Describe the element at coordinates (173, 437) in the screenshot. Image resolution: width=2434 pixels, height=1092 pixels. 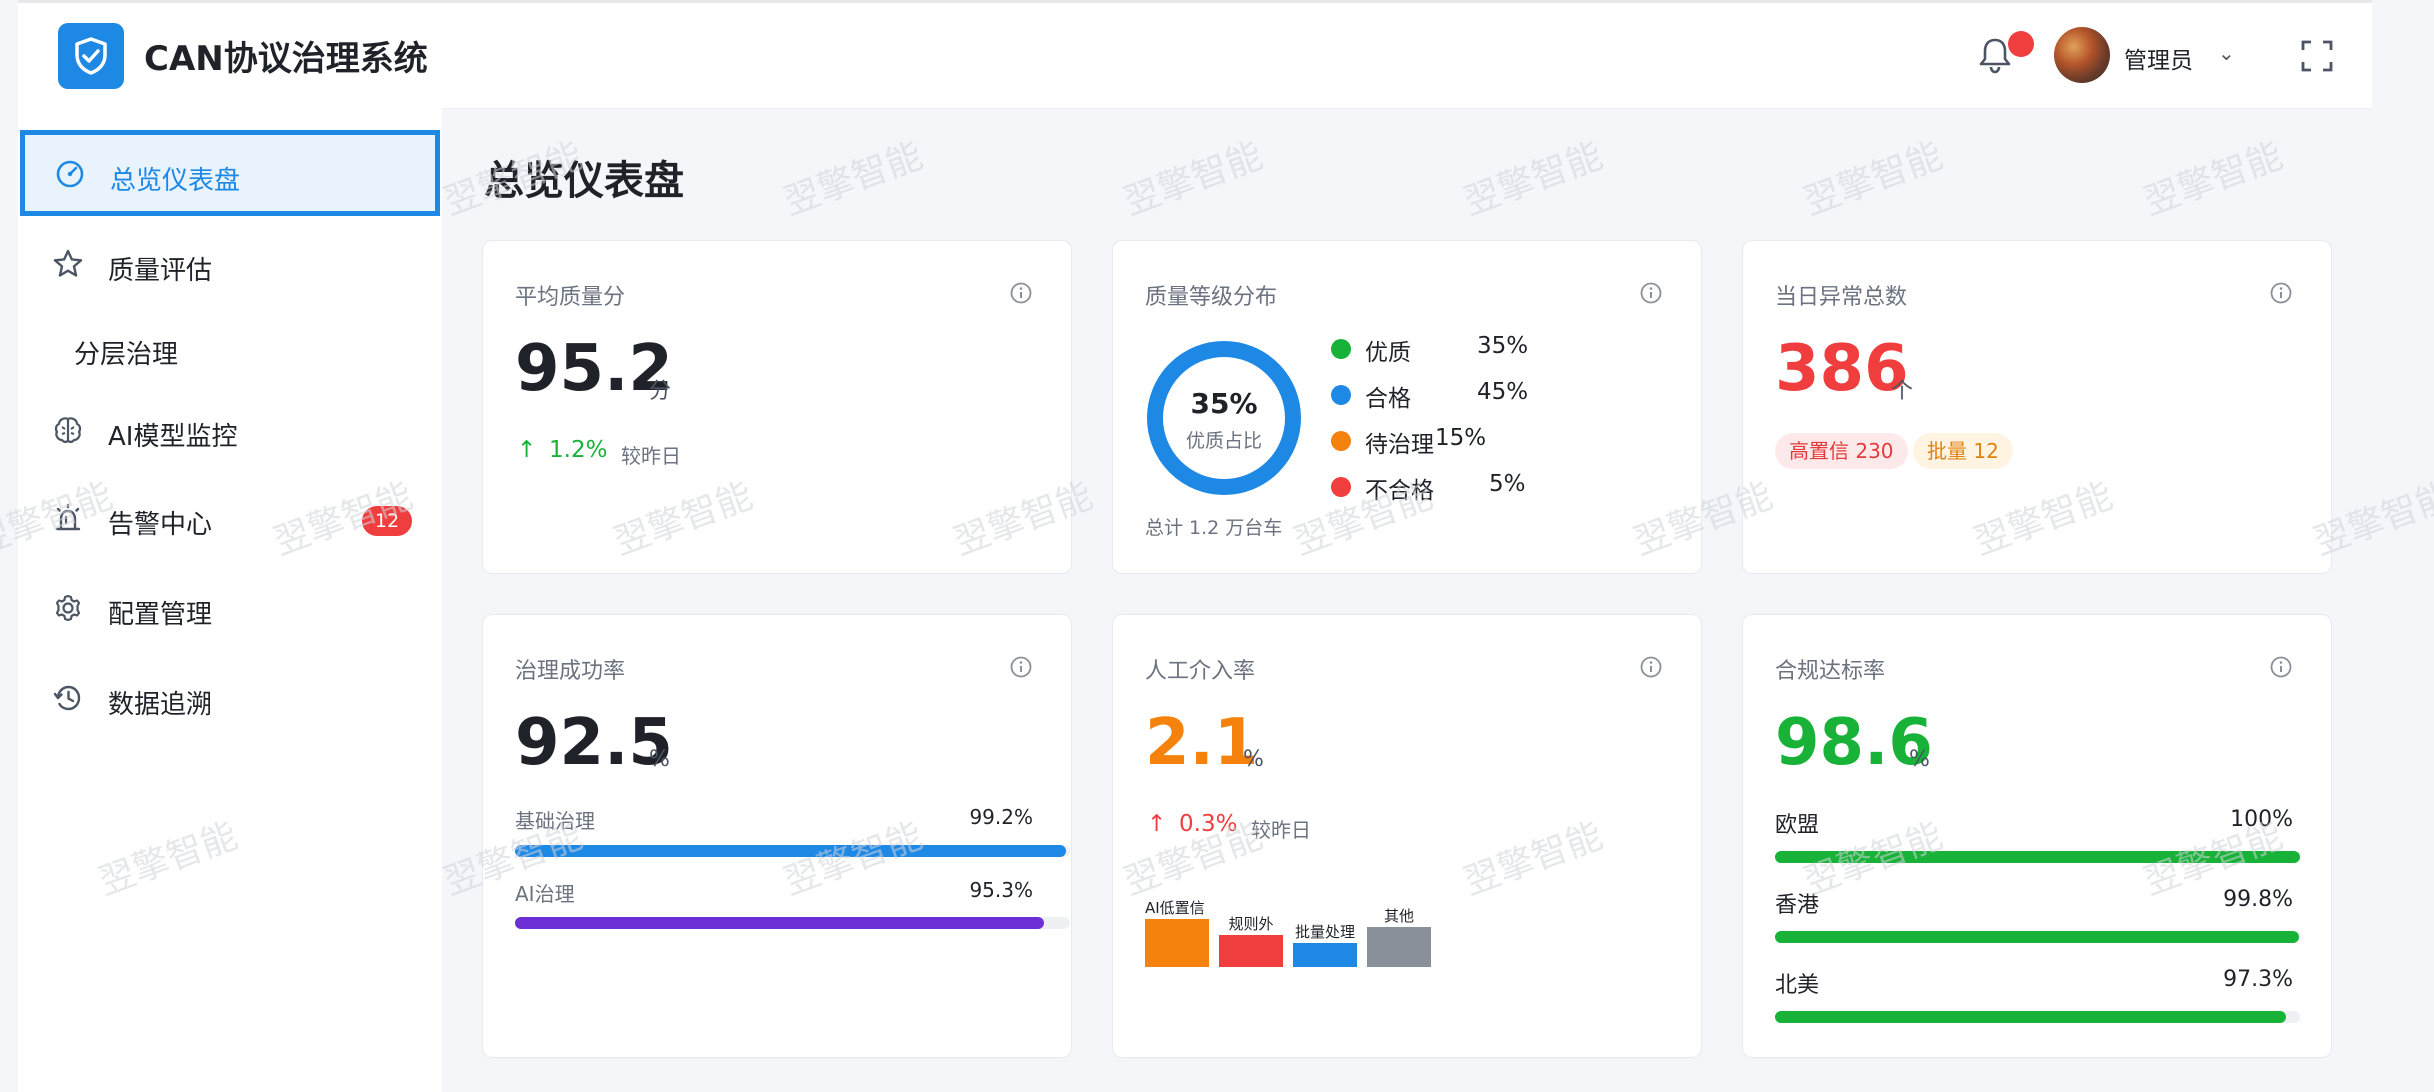
I see `sidebar-item-label: AI模型监控` at that location.